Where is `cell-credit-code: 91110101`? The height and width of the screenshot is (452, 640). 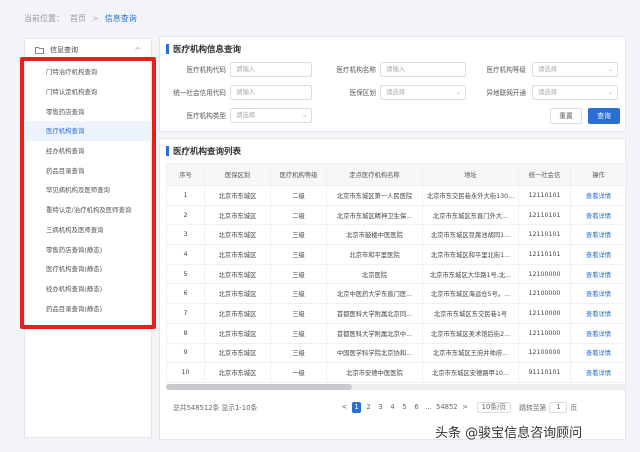
cell-credit-code: 91110101 is located at coordinates (544, 372).